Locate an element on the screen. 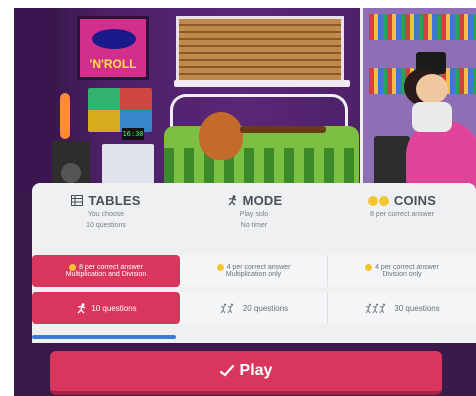  option-30-questions: 30 questions is located at coordinates (402, 308).